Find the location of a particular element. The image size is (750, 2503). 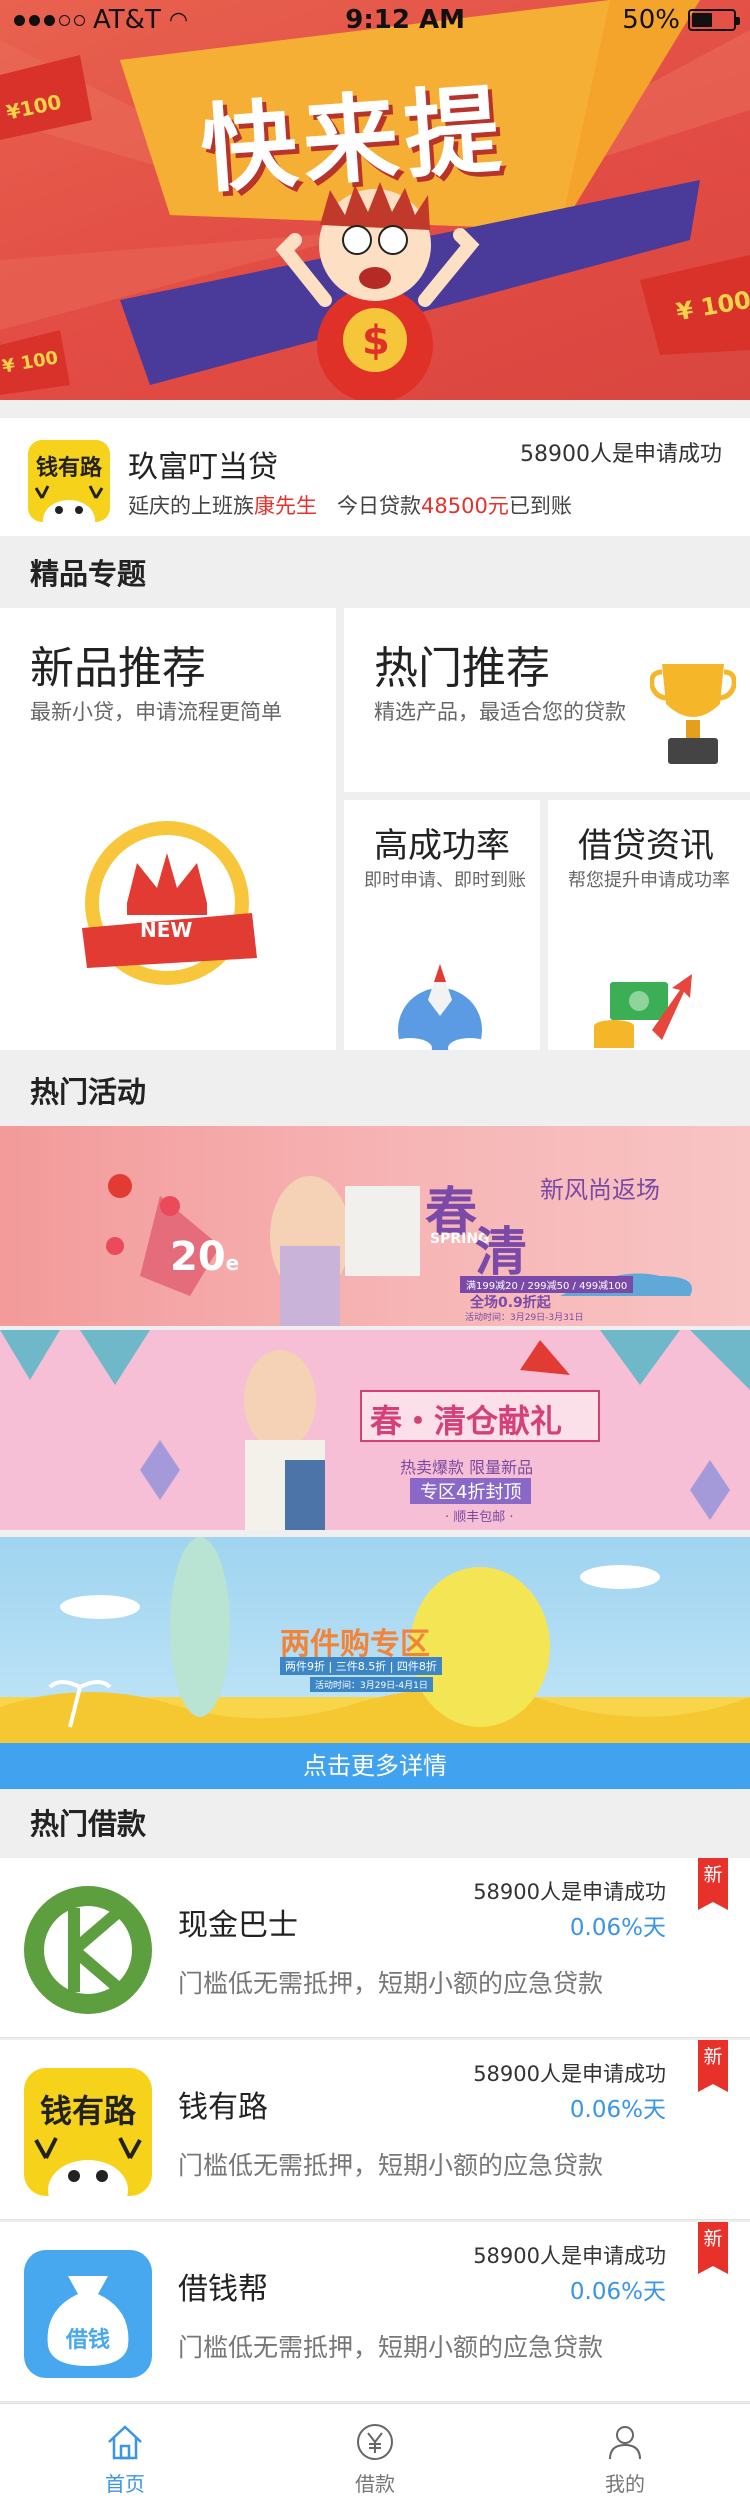

ticker-name: 康先生 is located at coordinates (285, 506).